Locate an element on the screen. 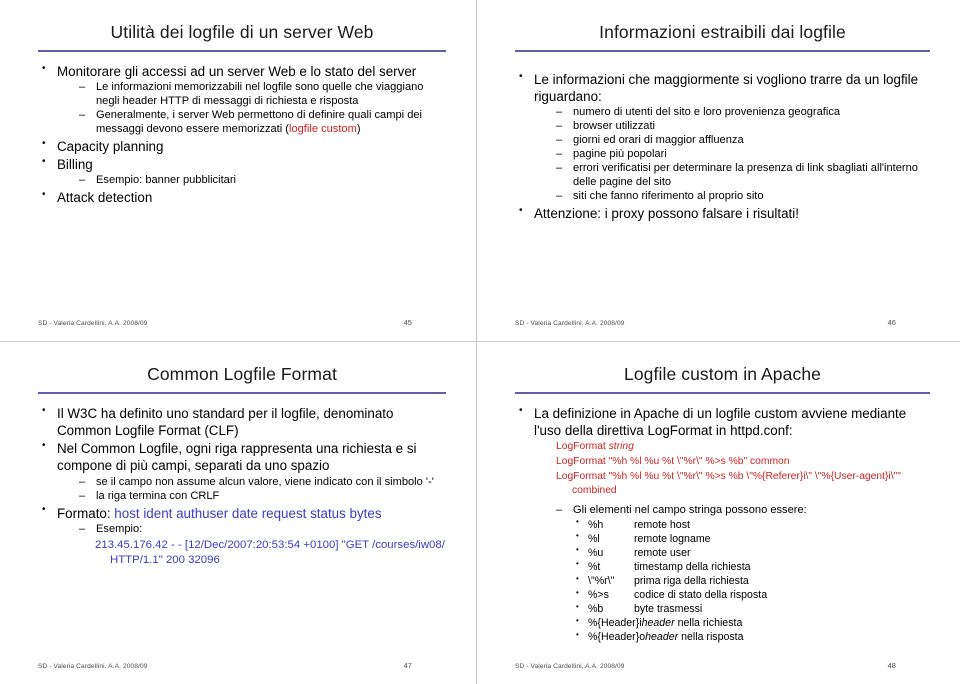 The height and width of the screenshot is (684, 960). directive-key: %{Header}o is located at coordinates (617, 637).